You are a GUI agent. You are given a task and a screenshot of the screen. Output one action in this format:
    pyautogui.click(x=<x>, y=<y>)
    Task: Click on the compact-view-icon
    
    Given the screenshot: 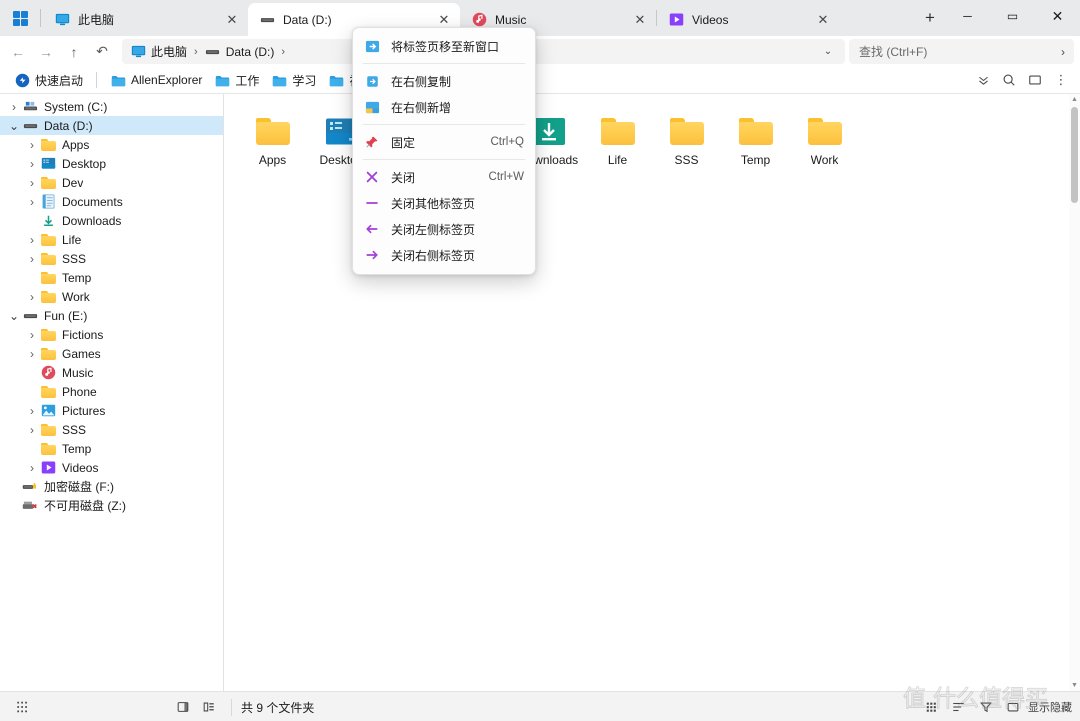 What is the action you would take?
    pyautogui.click(x=23, y=707)
    